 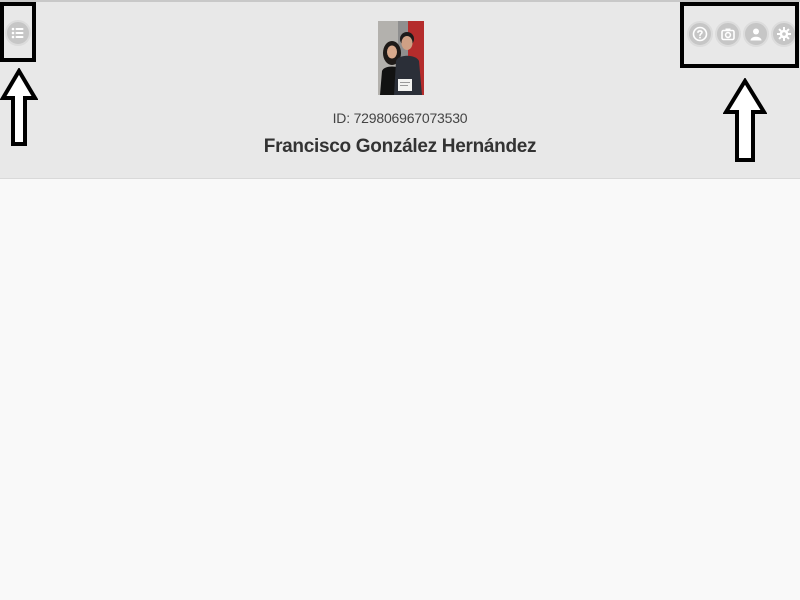 I want to click on user-id-prefix: ID:, so click(x=343, y=118).